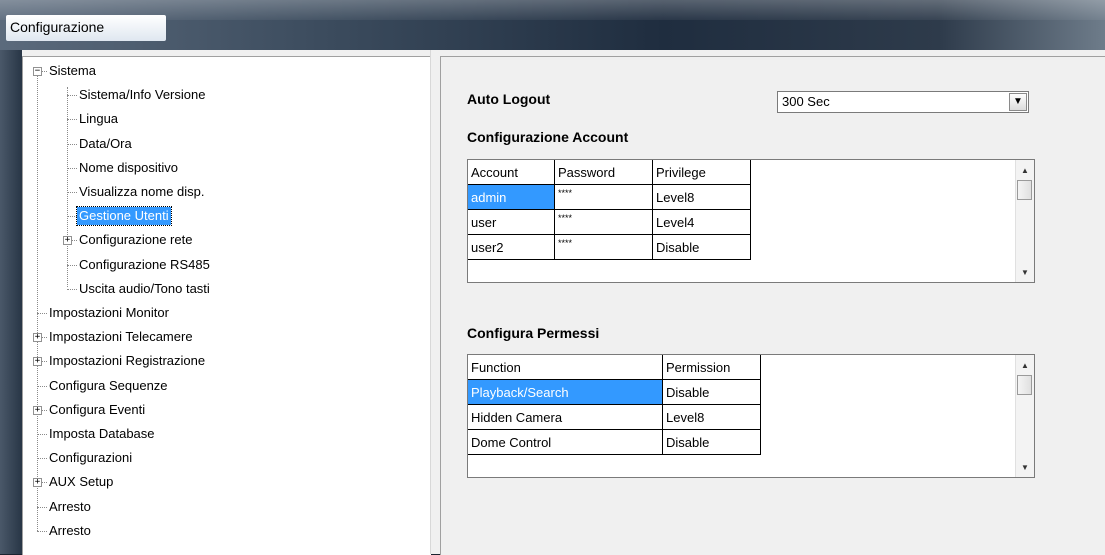 This screenshot has height=555, width=1105. What do you see at coordinates (121, 337) in the screenshot?
I see `tree-item: Impostazioni Telecamere` at bounding box center [121, 337].